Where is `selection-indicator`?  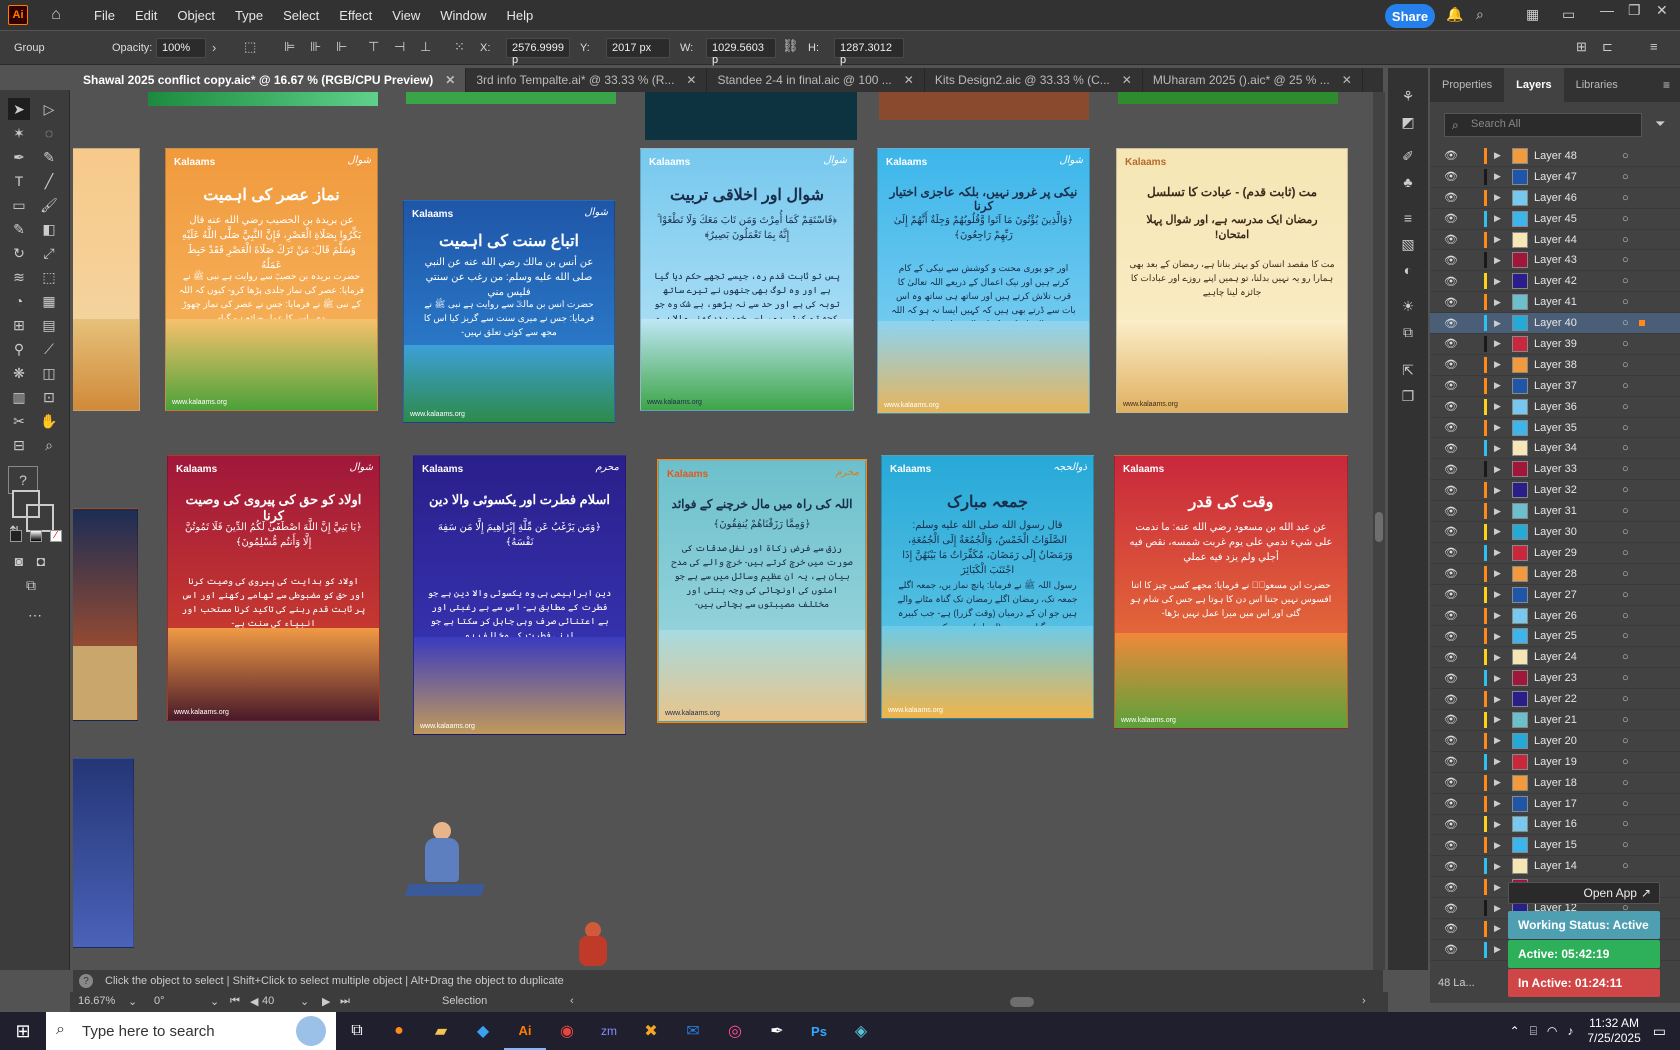 selection-indicator is located at coordinates (1642, 323).